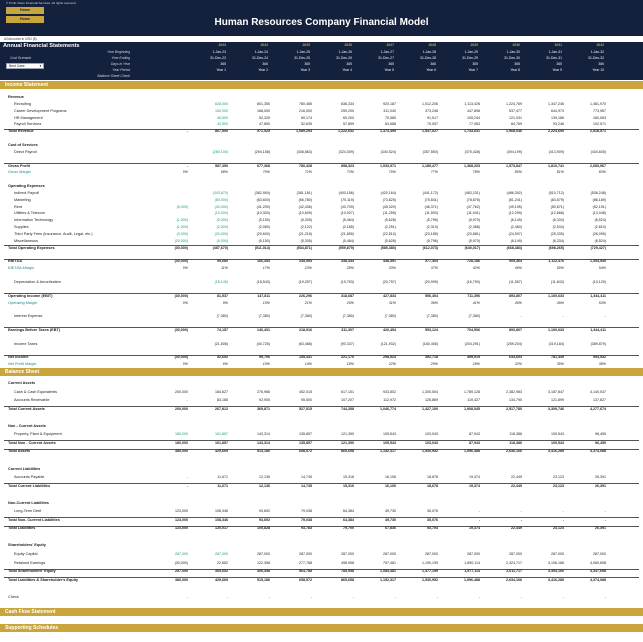 The width and height of the screenshot is (643, 642). I want to click on value-cell: (441,172), so click(430, 192).